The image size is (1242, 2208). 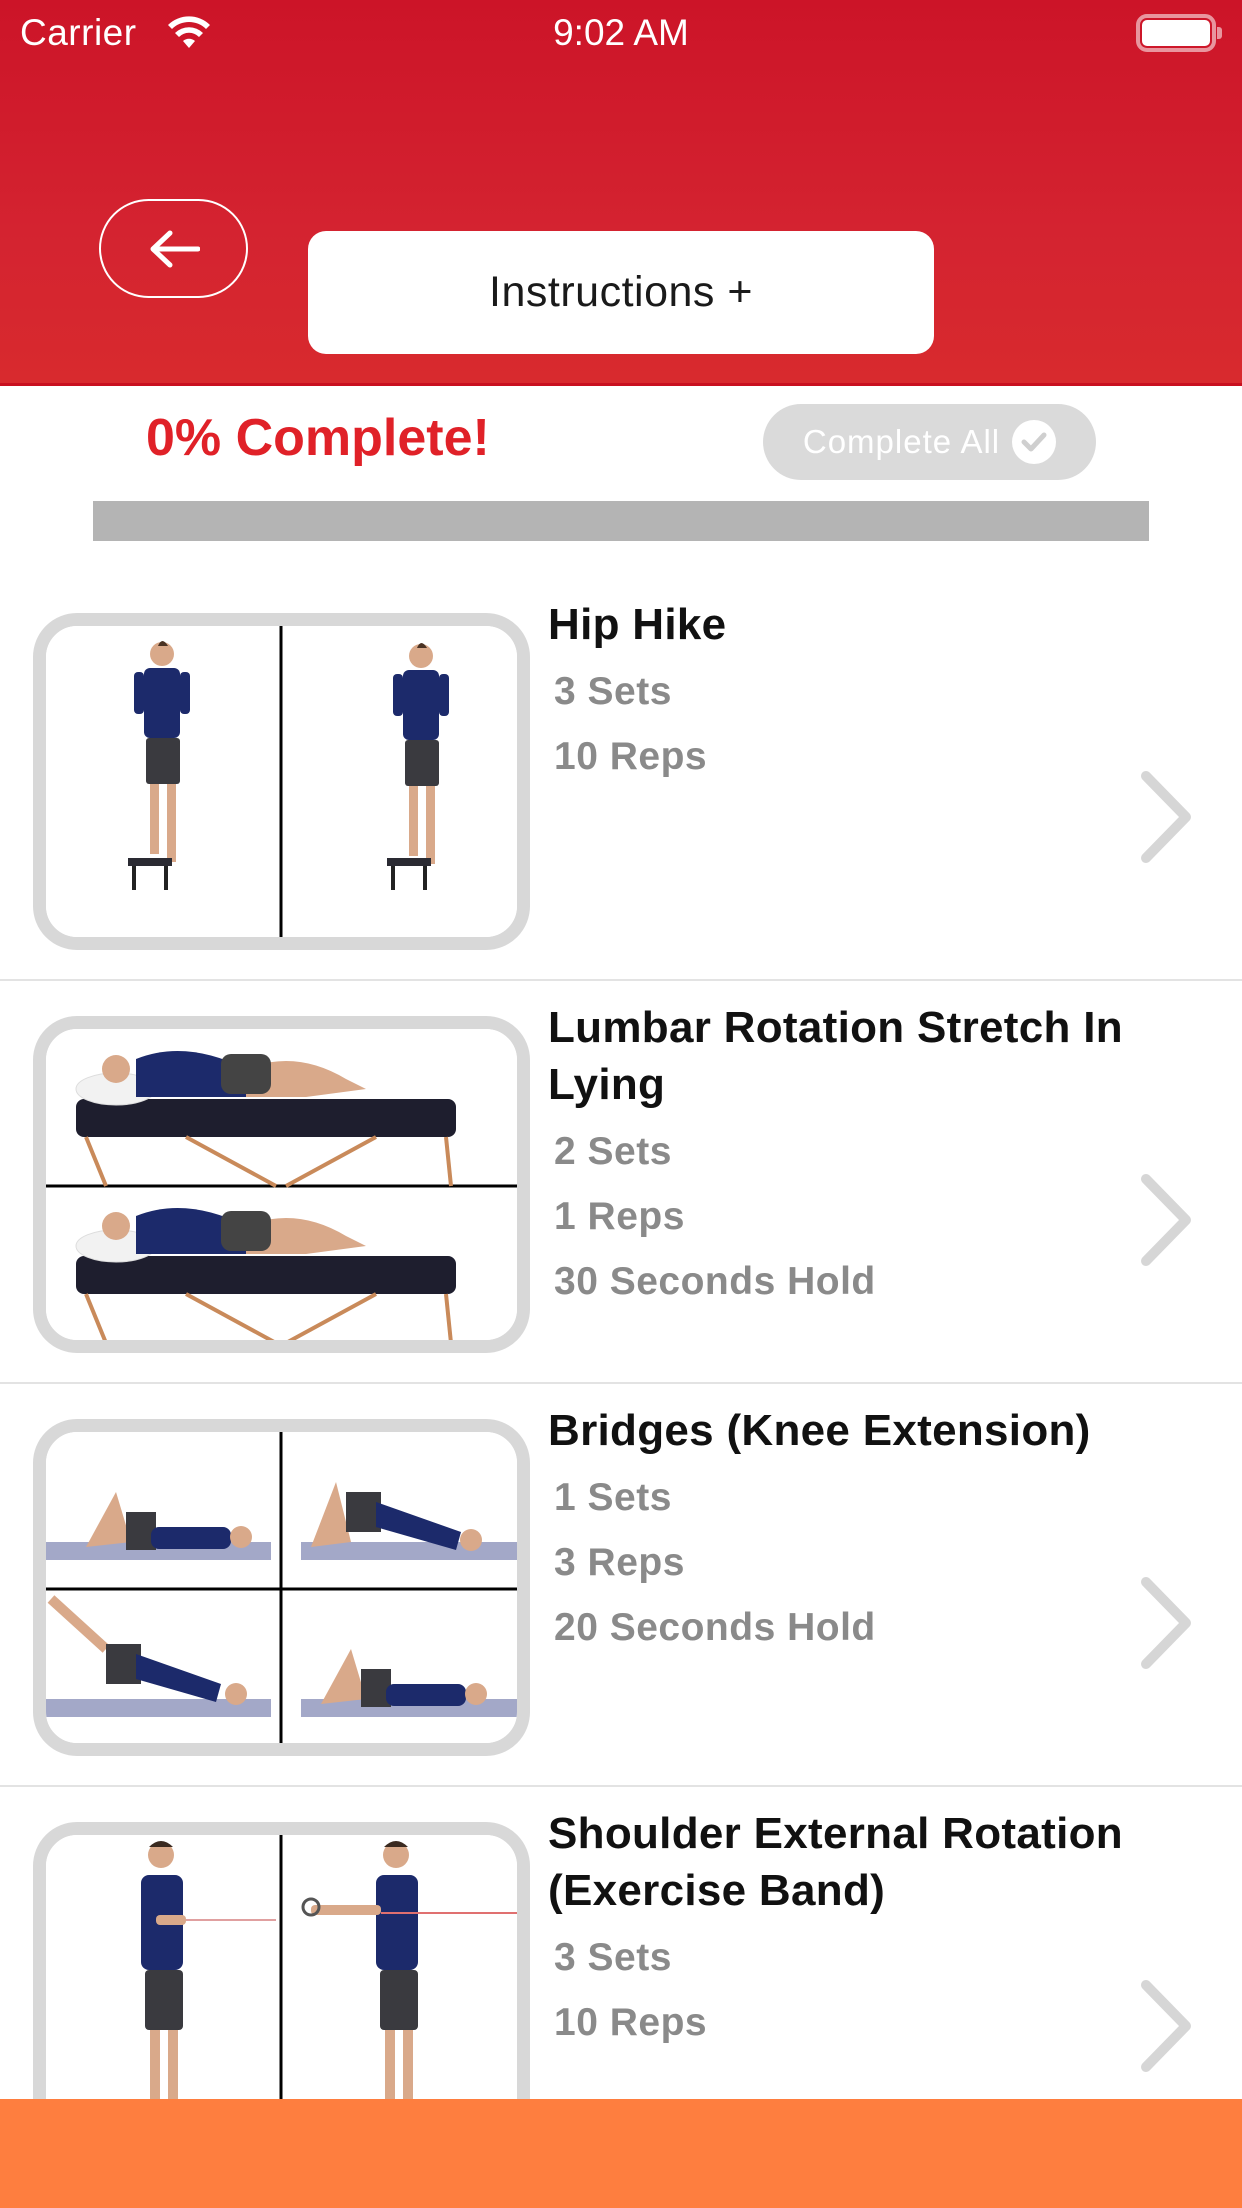 I want to click on instructions-button: Instructions +, so click(x=621, y=292).